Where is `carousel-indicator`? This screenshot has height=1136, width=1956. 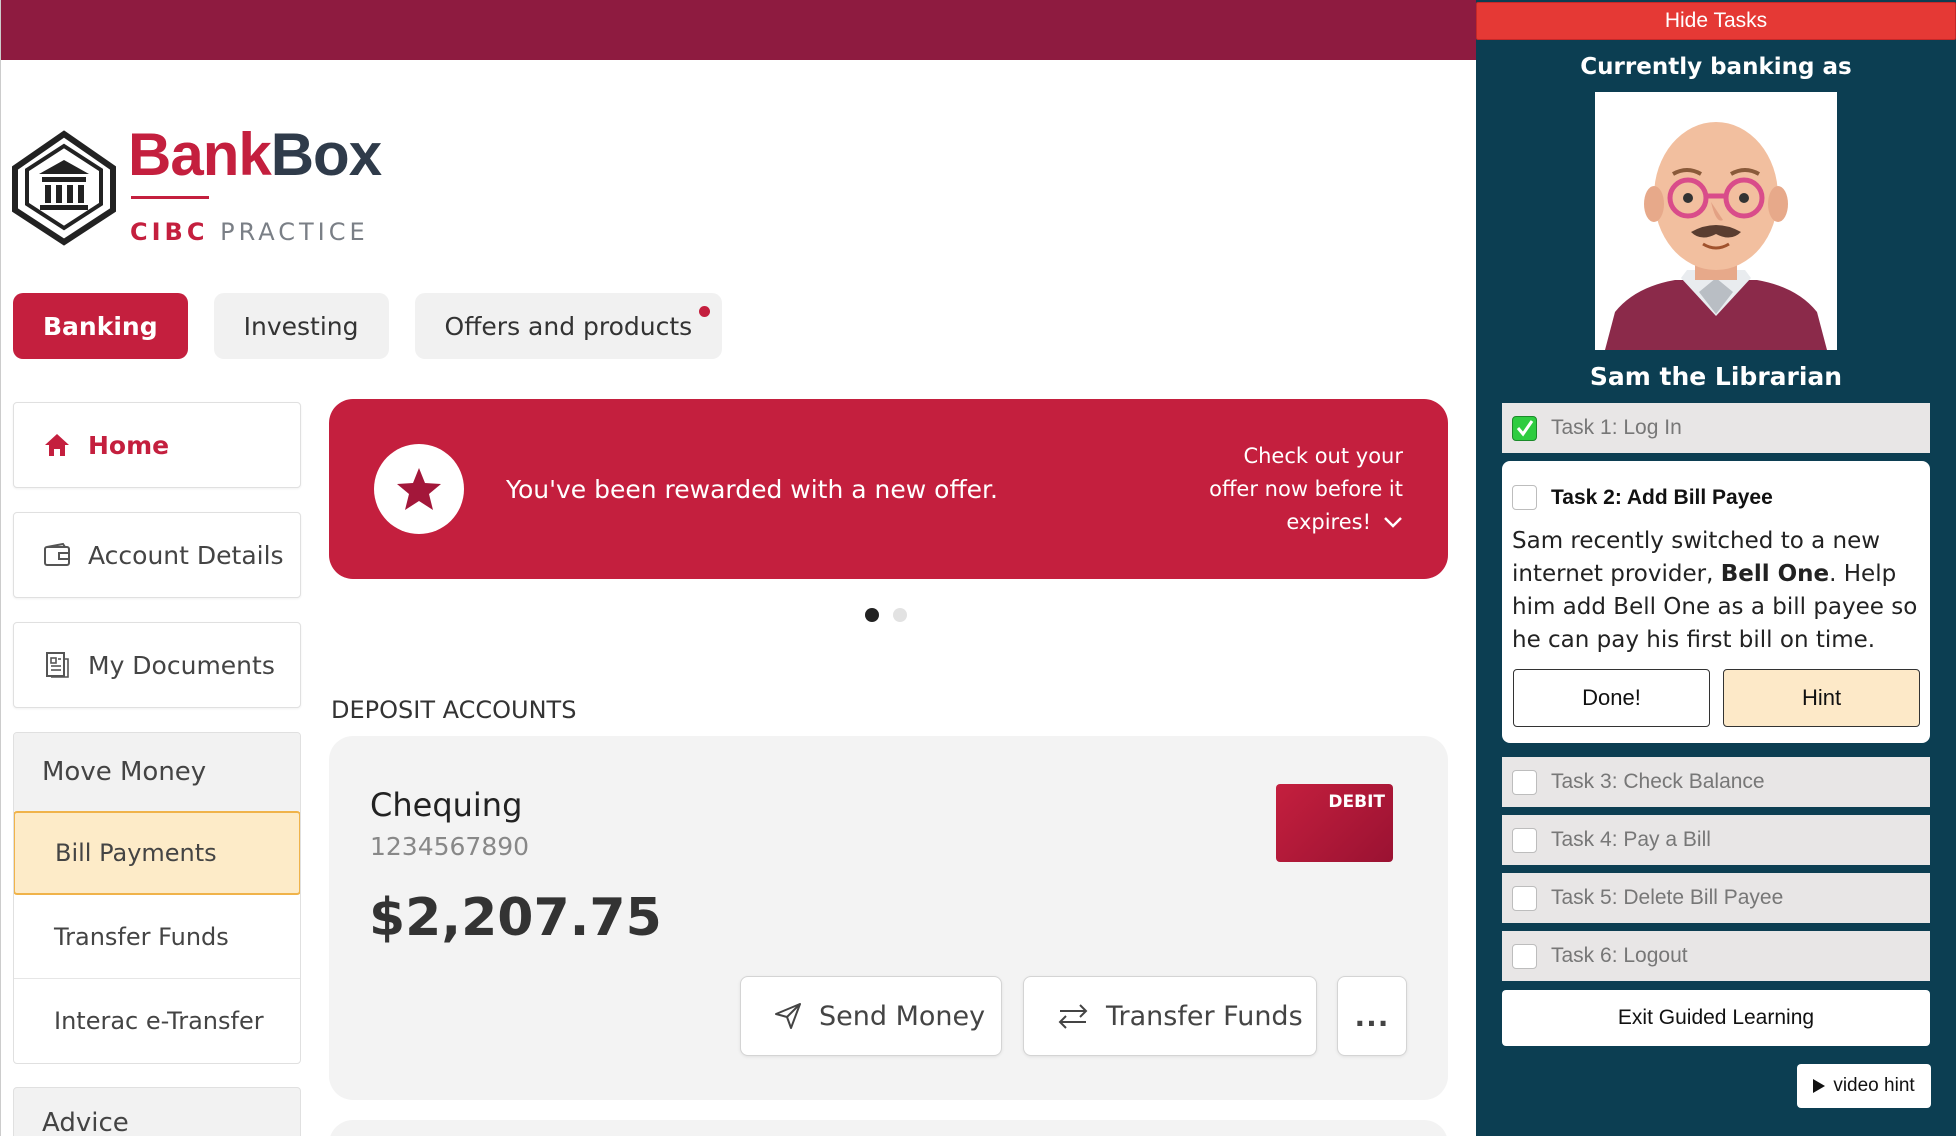 carousel-indicator is located at coordinates (886, 615).